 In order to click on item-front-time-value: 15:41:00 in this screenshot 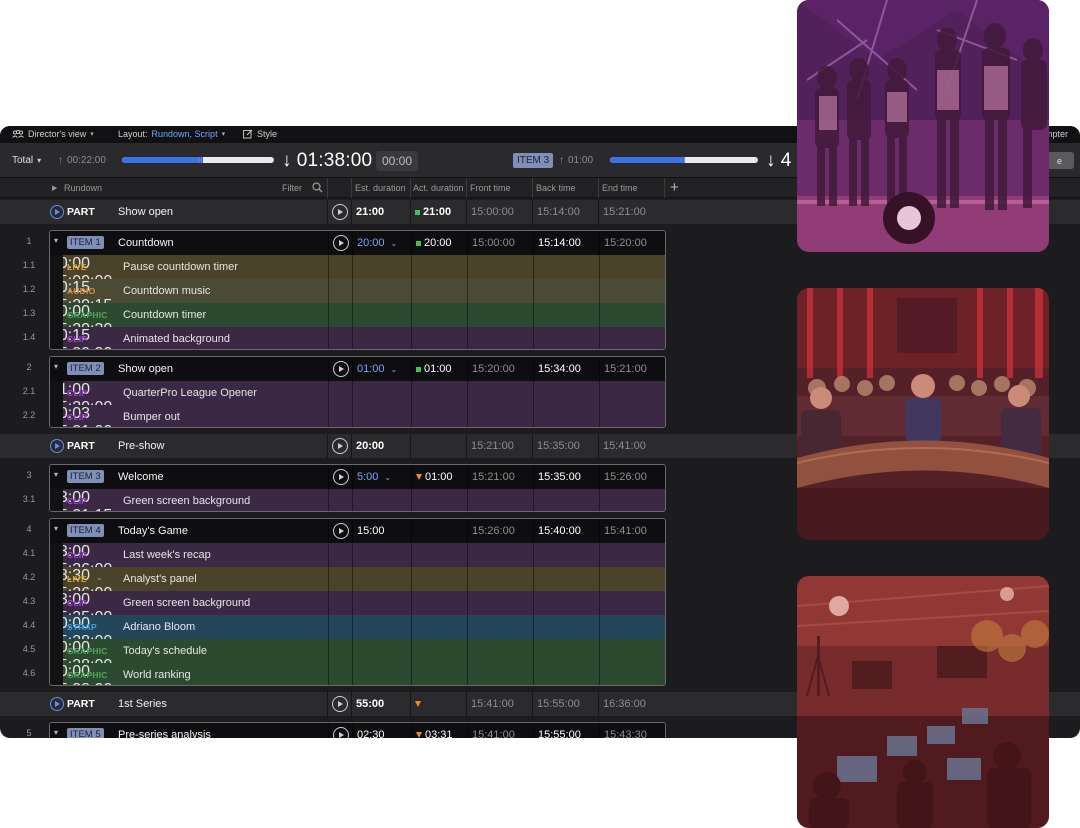, I will do `click(493, 733)`.